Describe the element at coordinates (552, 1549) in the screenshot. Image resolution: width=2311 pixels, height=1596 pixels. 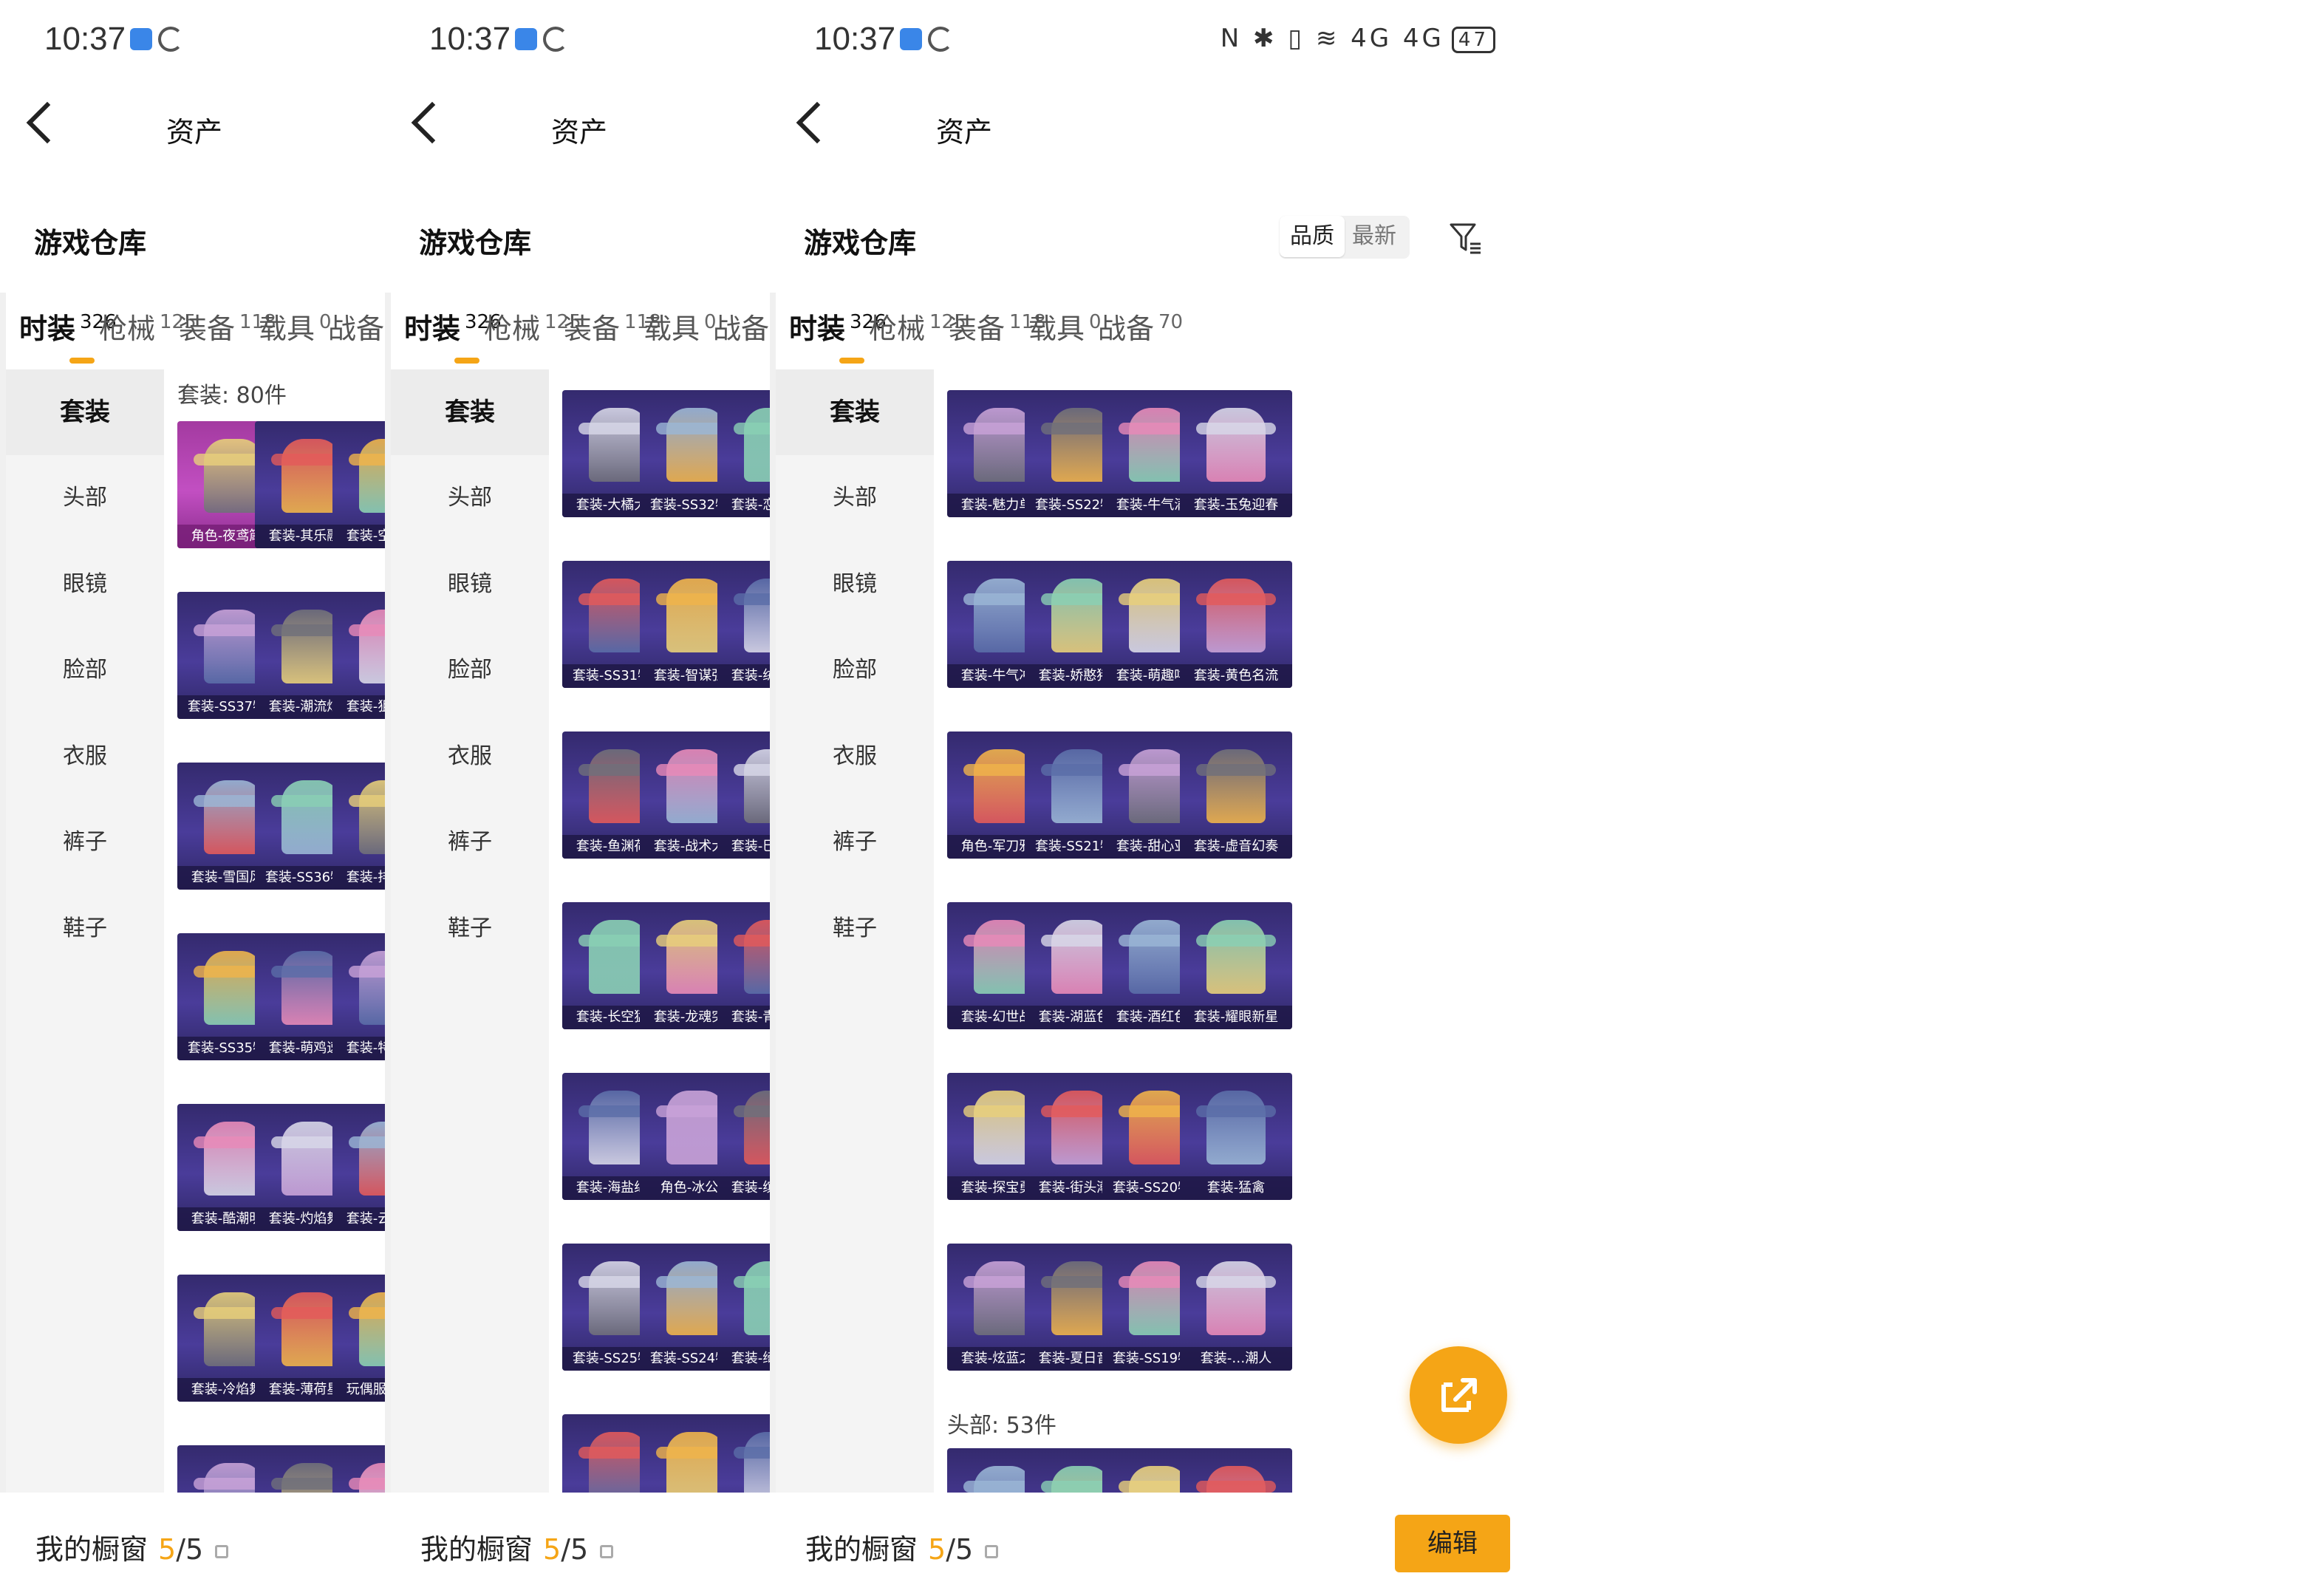
I see `showcase-count: 5` at that location.